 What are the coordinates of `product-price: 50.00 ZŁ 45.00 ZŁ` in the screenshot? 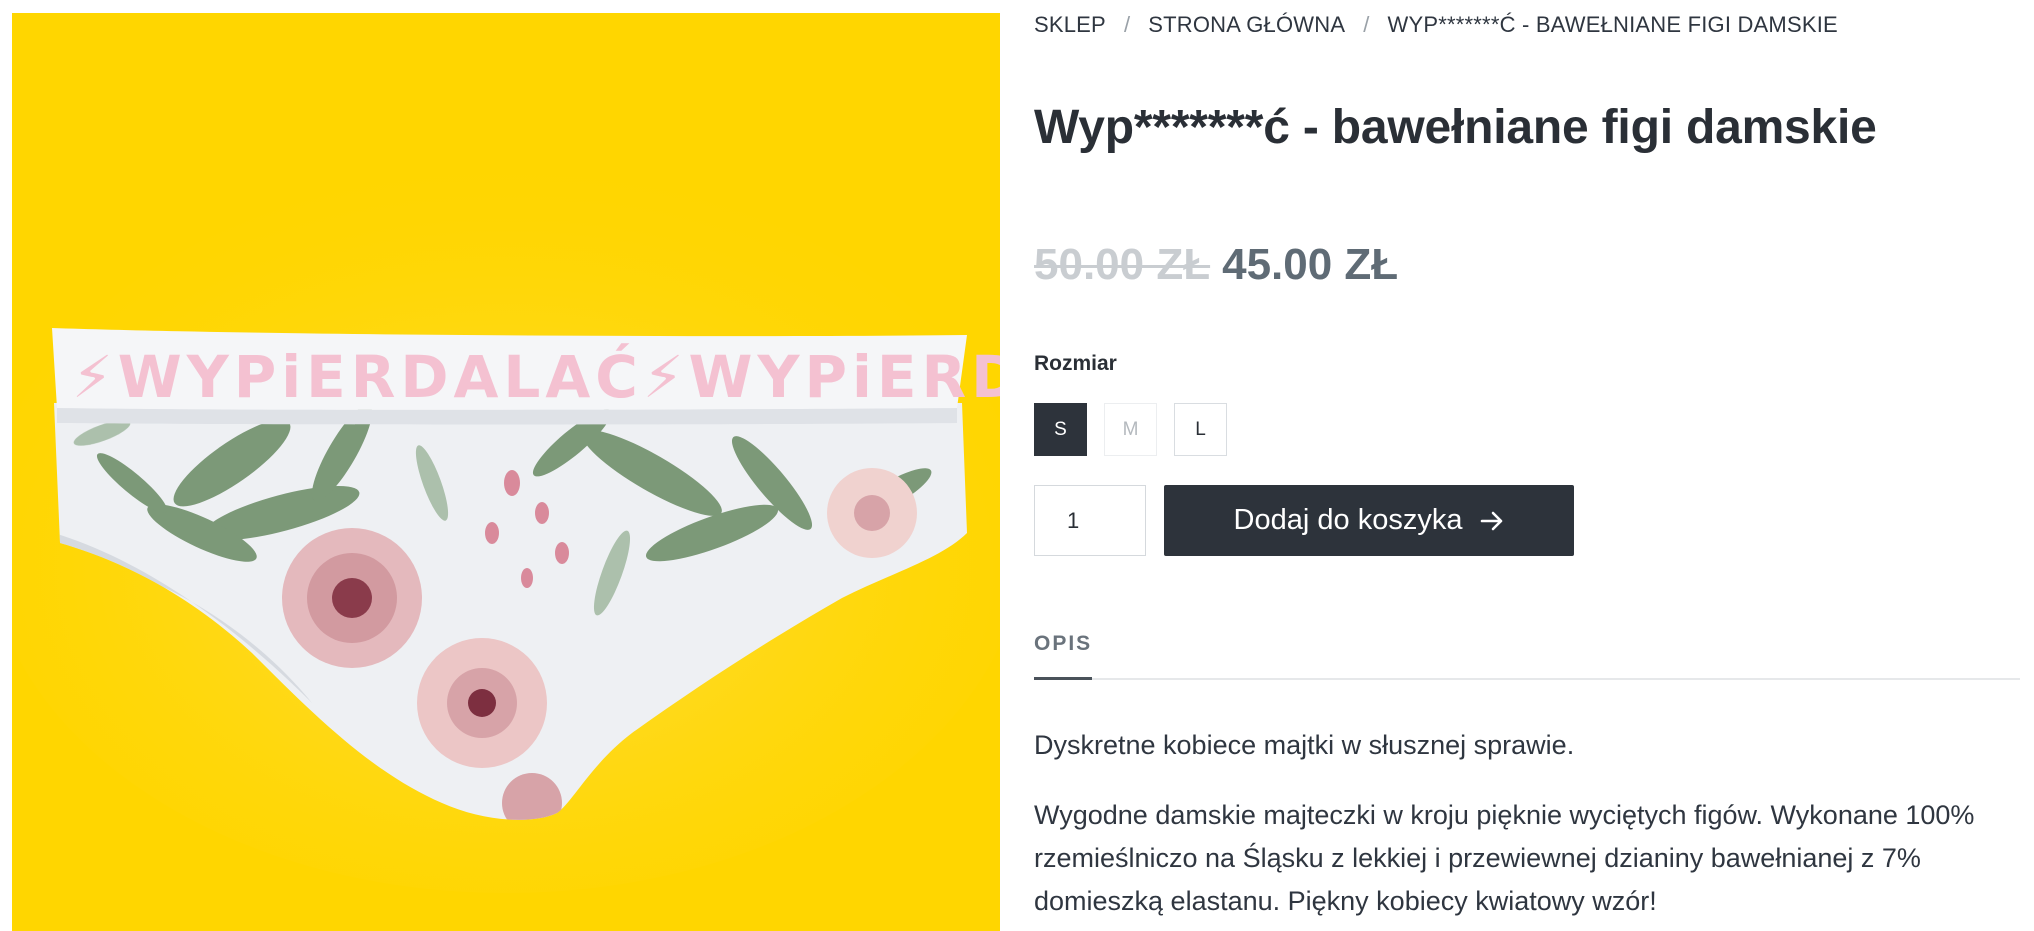 It's located at (1216, 265).